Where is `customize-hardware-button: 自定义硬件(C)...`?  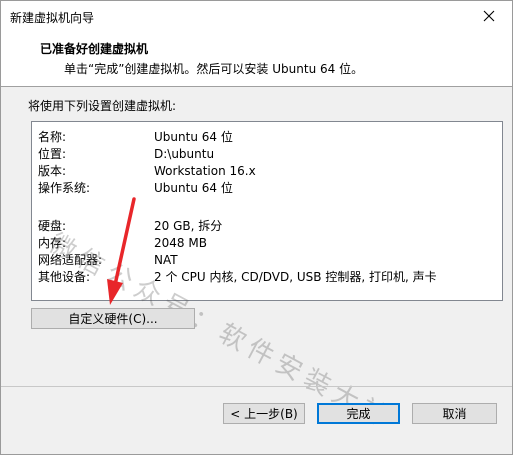 customize-hardware-button: 自定义硬件(C)... is located at coordinates (113, 318).